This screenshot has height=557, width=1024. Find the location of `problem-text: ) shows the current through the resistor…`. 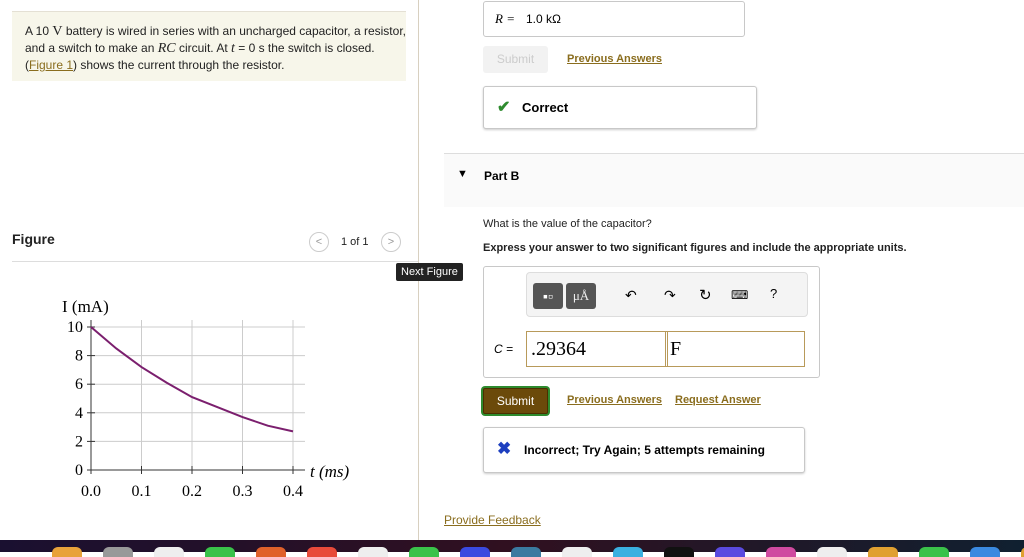

problem-text: ) shows the current through the resistor… is located at coordinates (179, 65).